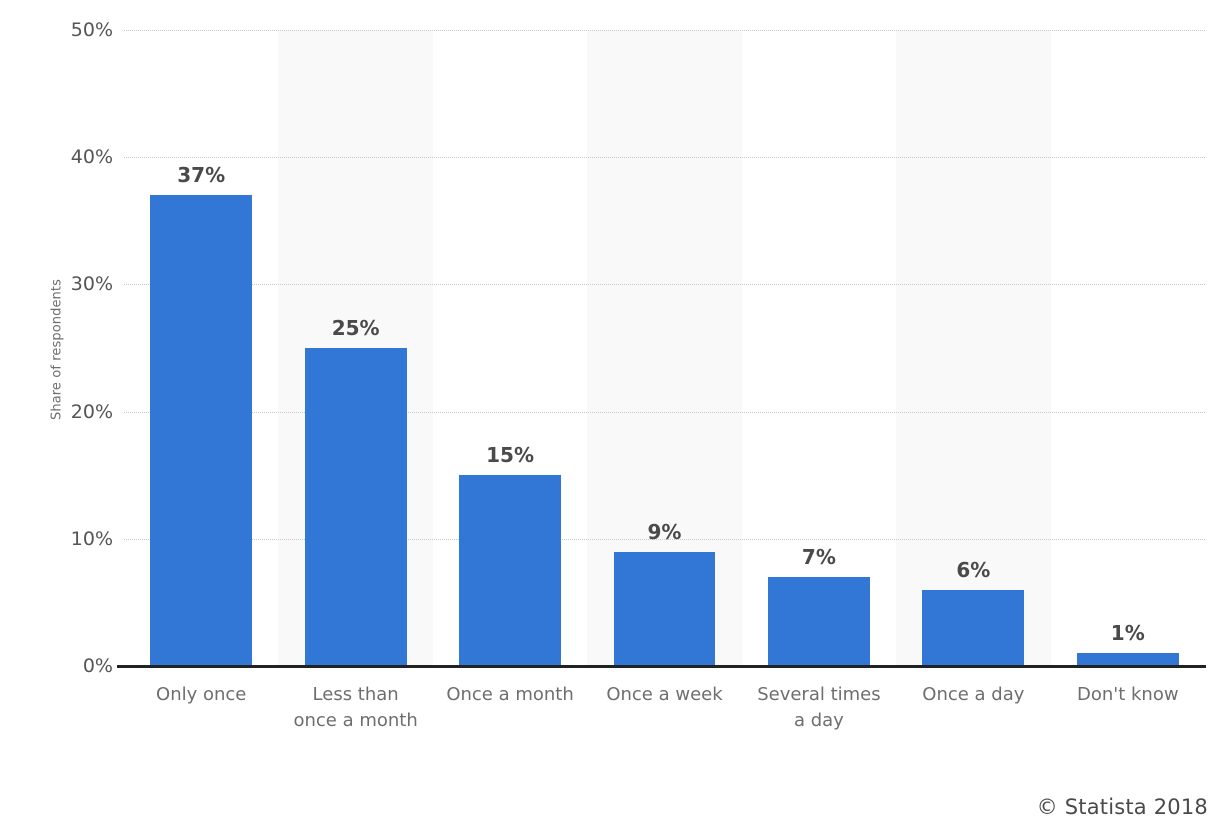  I want to click on x-axis-category-label: Several times a day, so click(819, 707).